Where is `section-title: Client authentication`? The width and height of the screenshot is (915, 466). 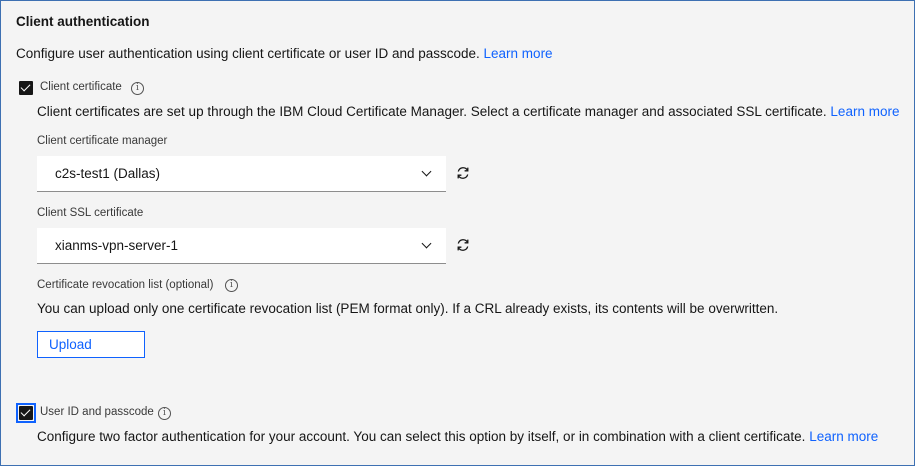
section-title: Client authentication is located at coordinates (83, 21).